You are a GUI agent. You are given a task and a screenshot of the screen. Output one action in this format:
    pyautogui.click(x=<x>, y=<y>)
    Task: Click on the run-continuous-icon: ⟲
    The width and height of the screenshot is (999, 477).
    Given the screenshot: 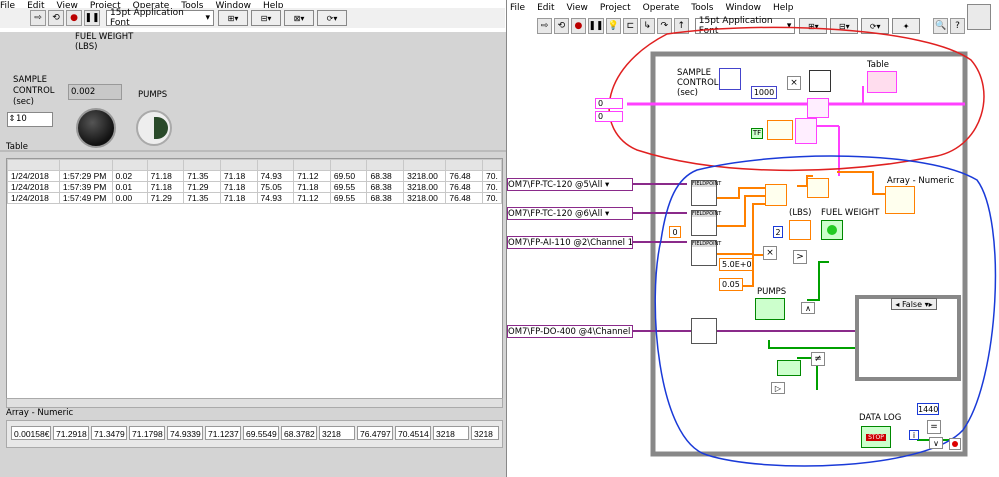 What is the action you would take?
    pyautogui.click(x=56, y=18)
    